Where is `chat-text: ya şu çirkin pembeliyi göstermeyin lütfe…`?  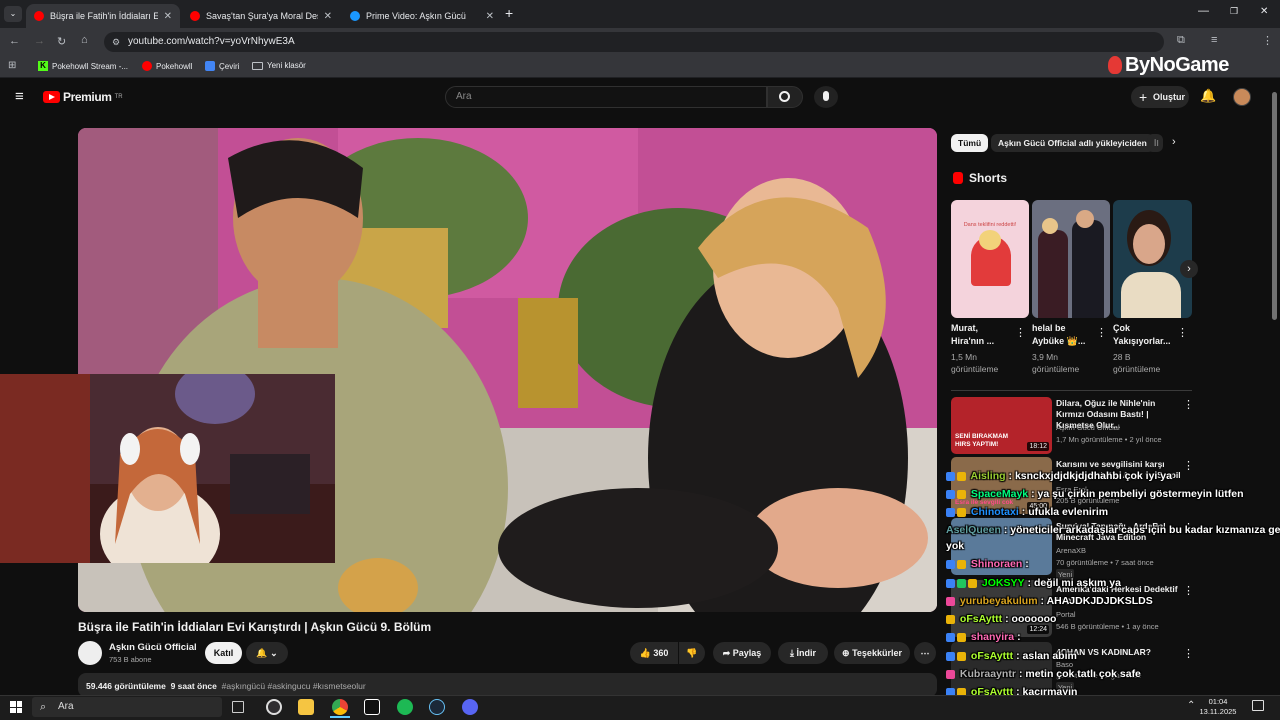 chat-text: ya şu çirkin pembeliyi göstermeyin lütfe… is located at coordinates (1140, 494).